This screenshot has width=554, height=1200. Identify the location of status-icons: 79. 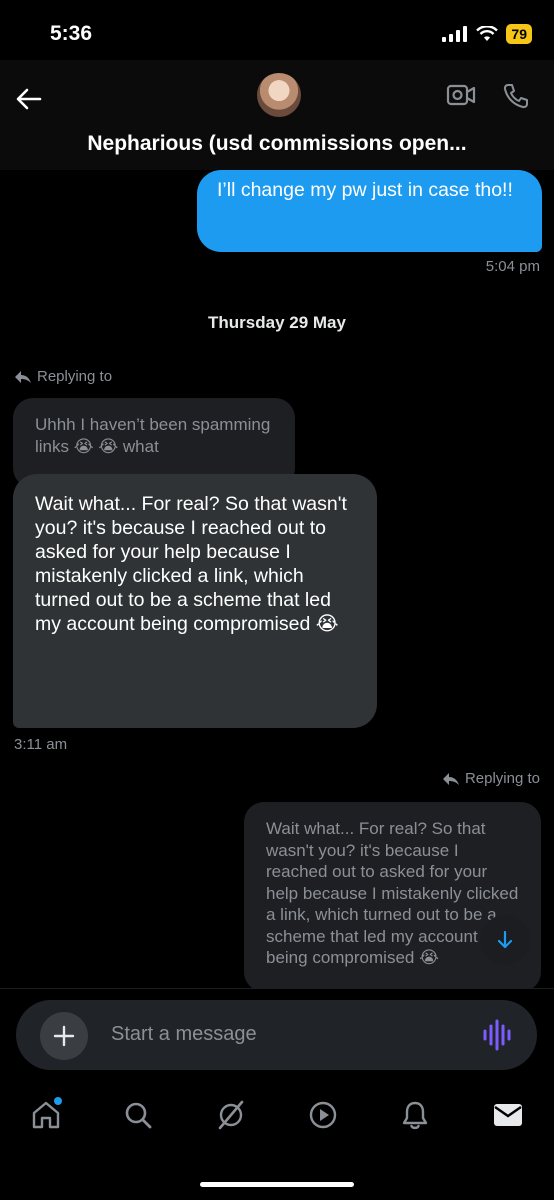
(487, 34).